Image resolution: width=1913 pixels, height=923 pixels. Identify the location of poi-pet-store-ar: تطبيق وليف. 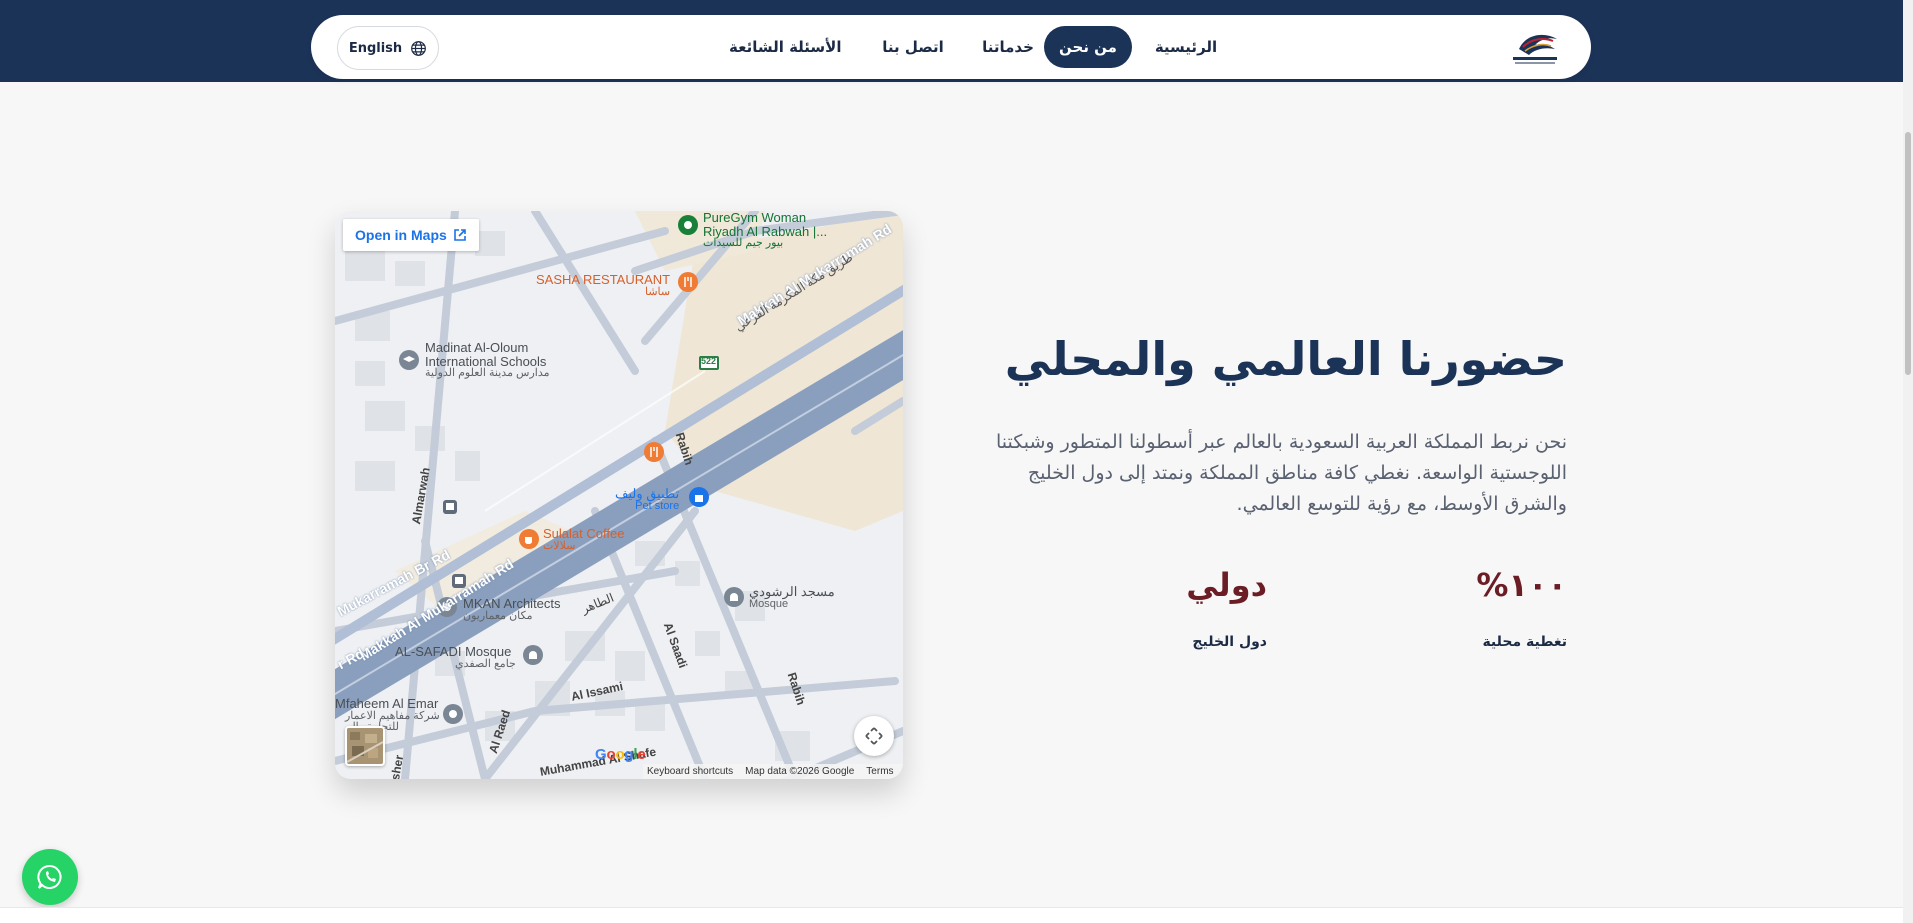
(647, 493).